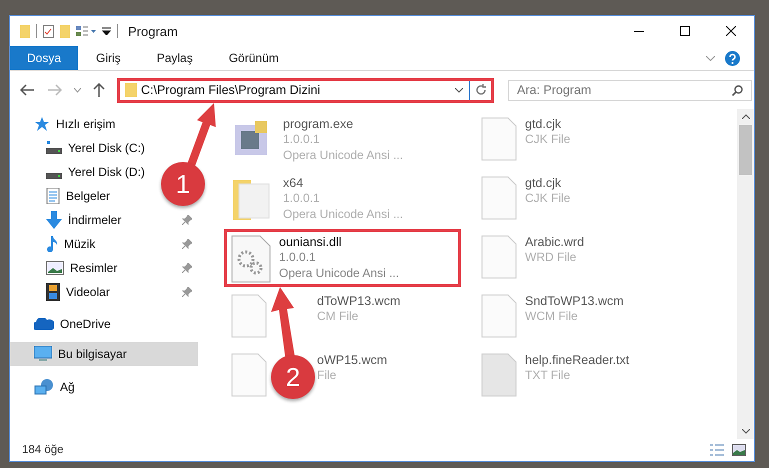 This screenshot has width=769, height=468. I want to click on download-icon, so click(54, 220).